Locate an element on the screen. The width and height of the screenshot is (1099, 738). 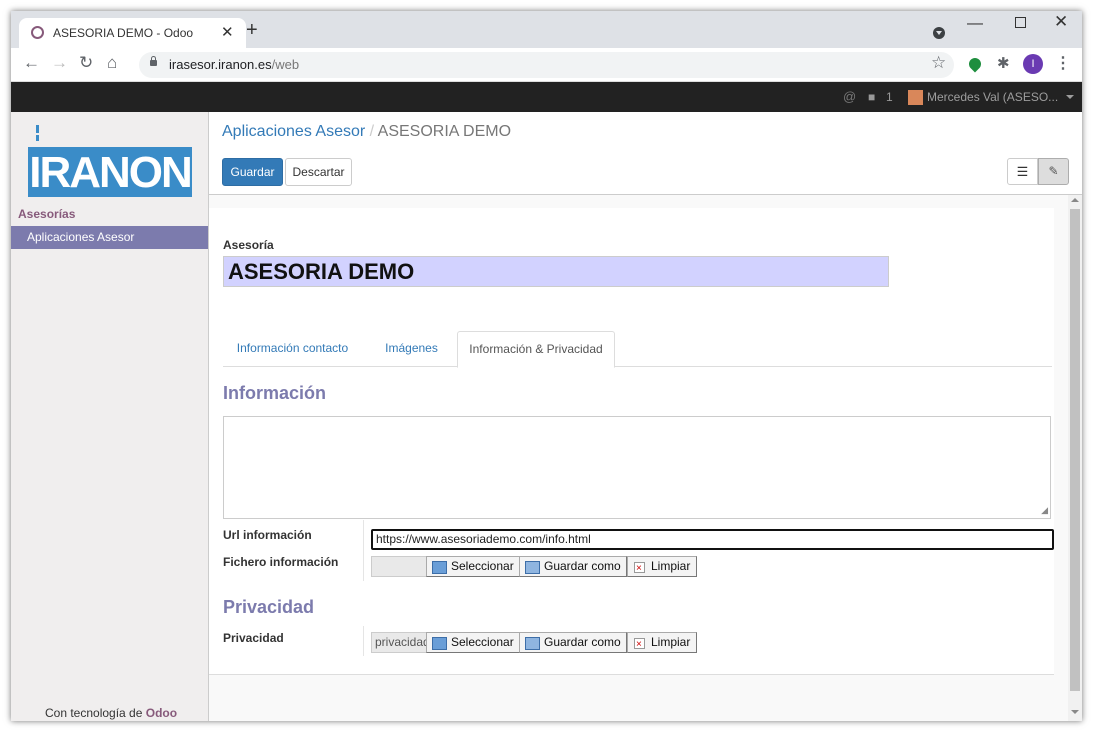
url-text: irasesor.iranon.es/web is located at coordinates (234, 64).